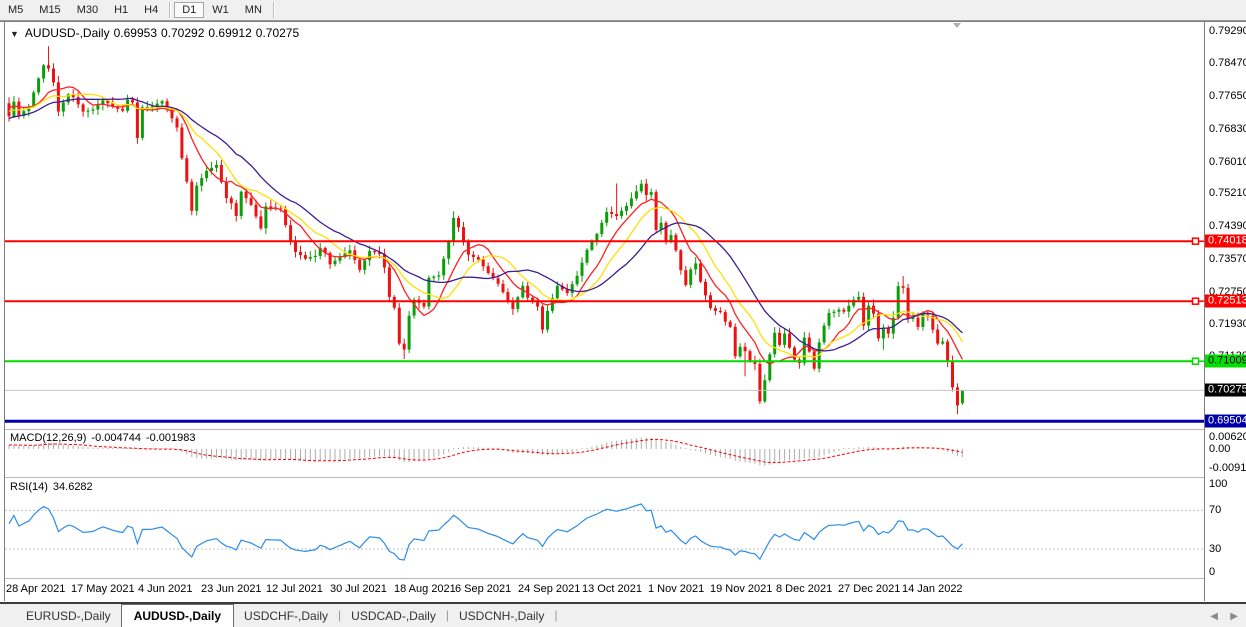  What do you see at coordinates (189, 10) in the screenshot?
I see `timeframe-button-d1: D1` at bounding box center [189, 10].